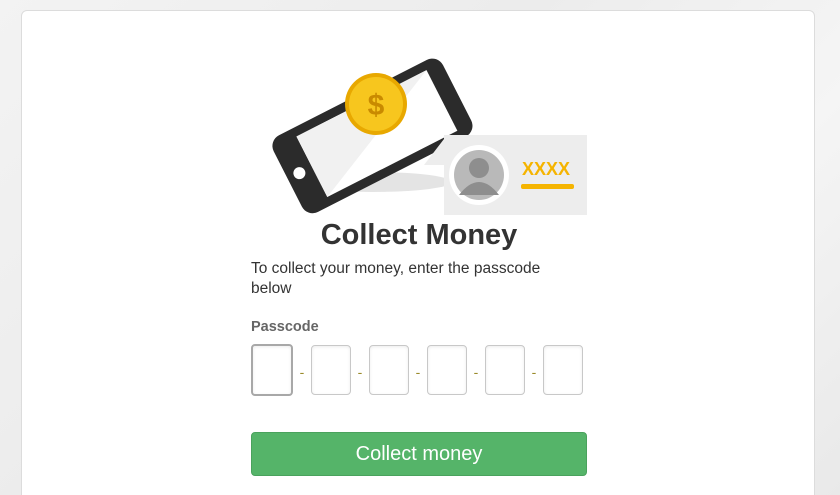 The width and height of the screenshot is (840, 495). Describe the element at coordinates (546, 169) in the screenshot. I see `masked-code: XXXX` at that location.